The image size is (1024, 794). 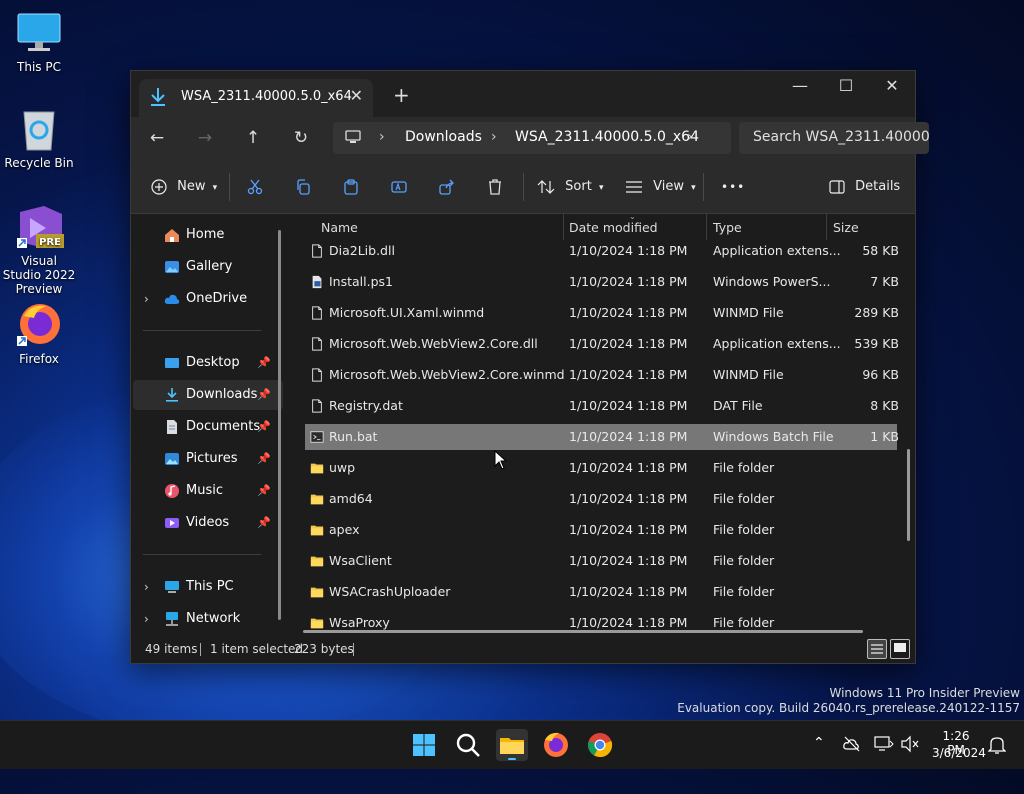 I want to click on taskbar-firefox, so click(x=556, y=745).